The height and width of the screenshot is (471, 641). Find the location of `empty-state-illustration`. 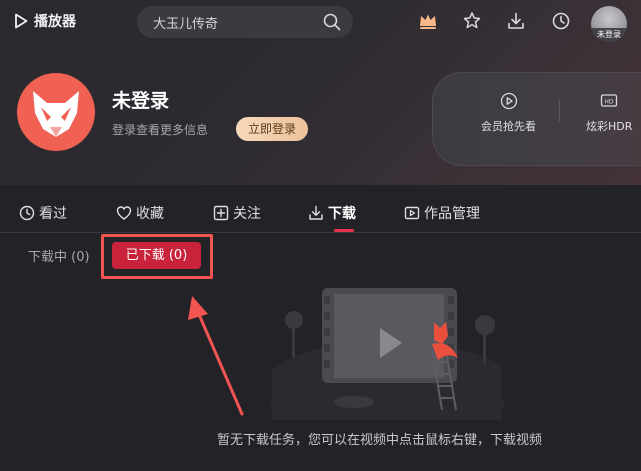

empty-state-illustration is located at coordinates (387, 354).